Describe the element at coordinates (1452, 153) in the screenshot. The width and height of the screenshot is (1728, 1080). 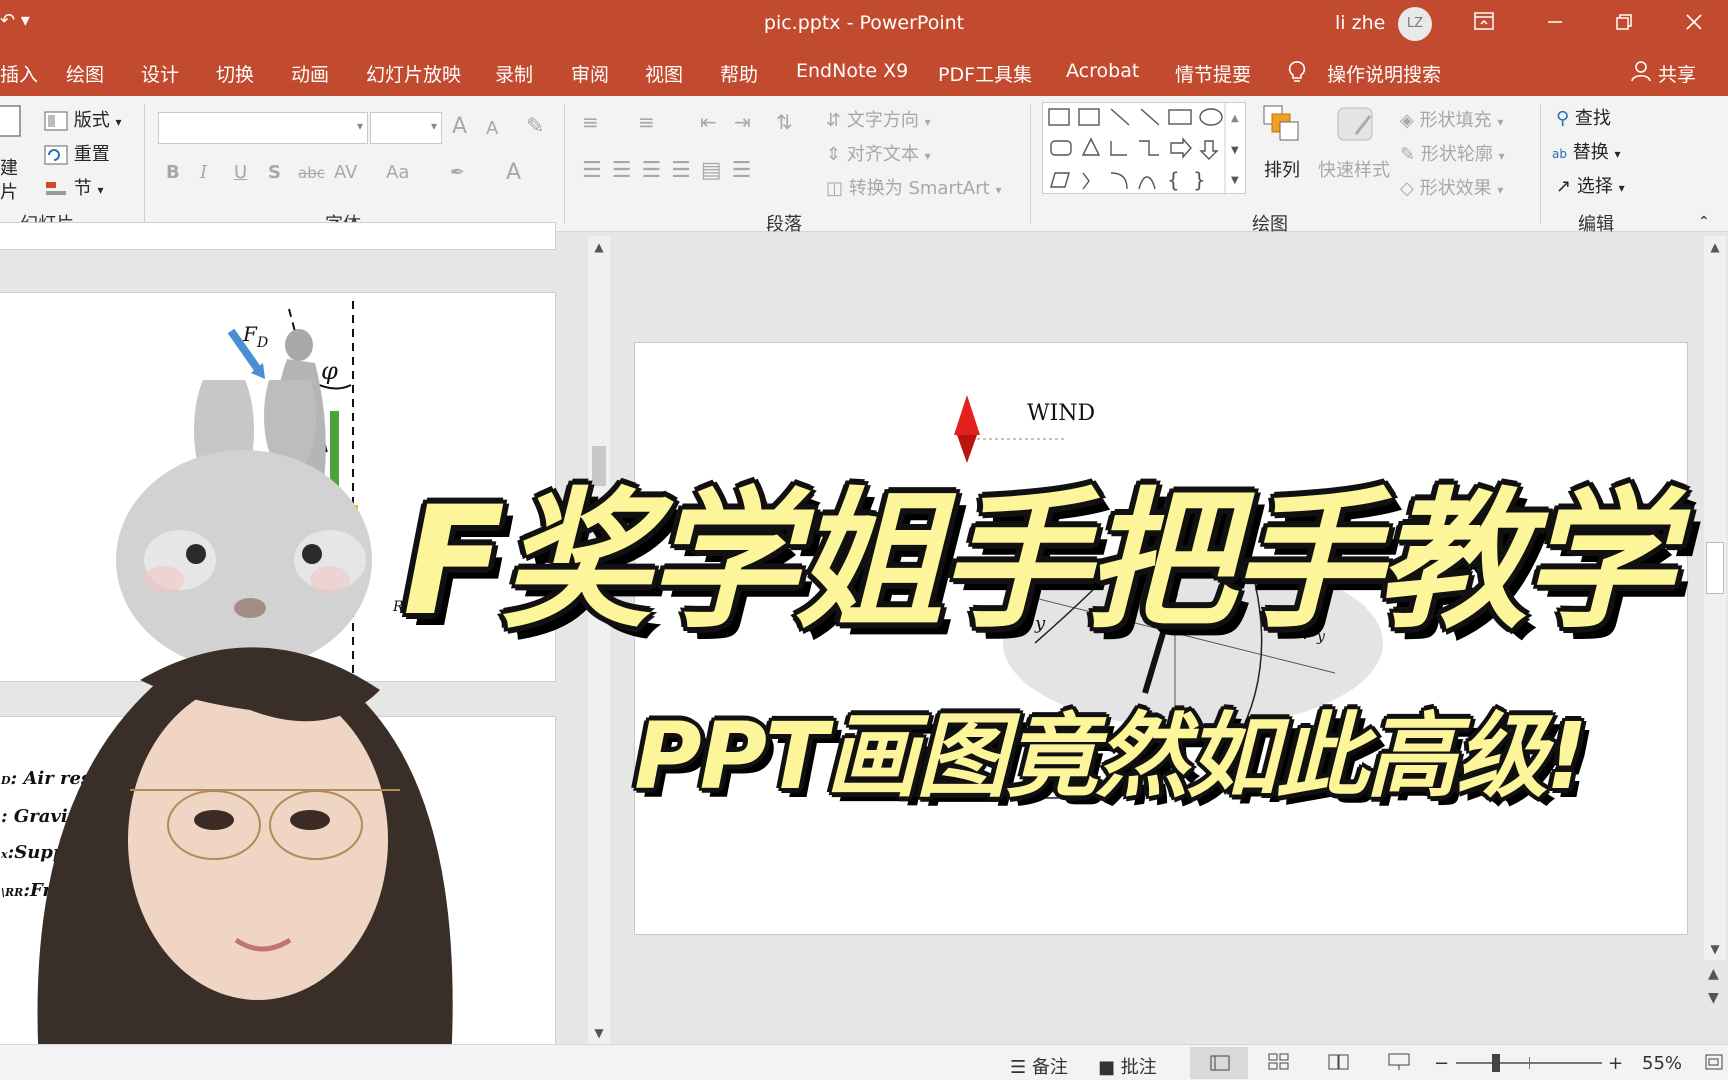
I see `shape-outline-button: ✎ 形状轮廓 ▾` at that location.